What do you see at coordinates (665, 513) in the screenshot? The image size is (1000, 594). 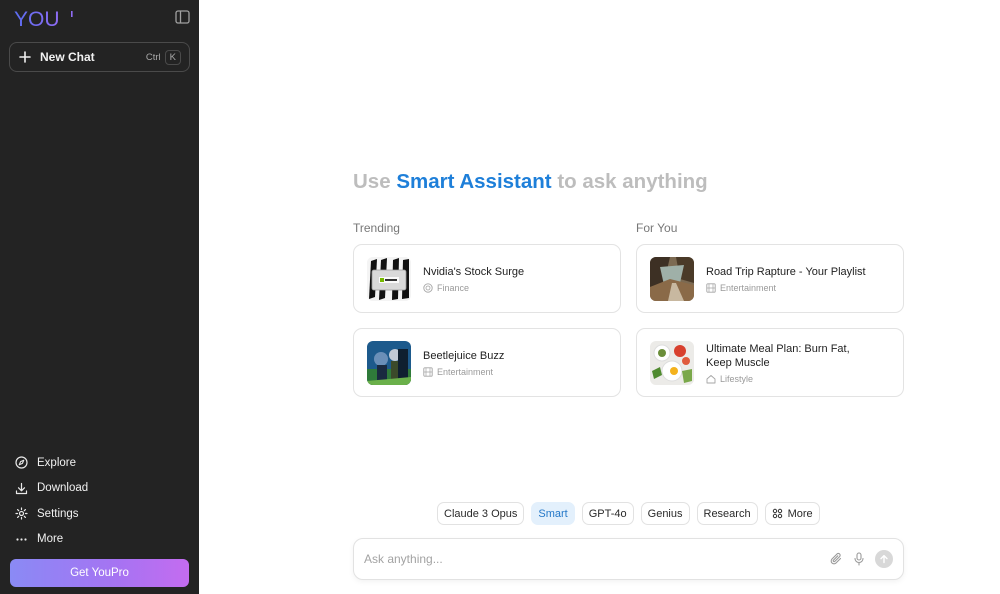 I see `model-chip-genius: Genius` at bounding box center [665, 513].